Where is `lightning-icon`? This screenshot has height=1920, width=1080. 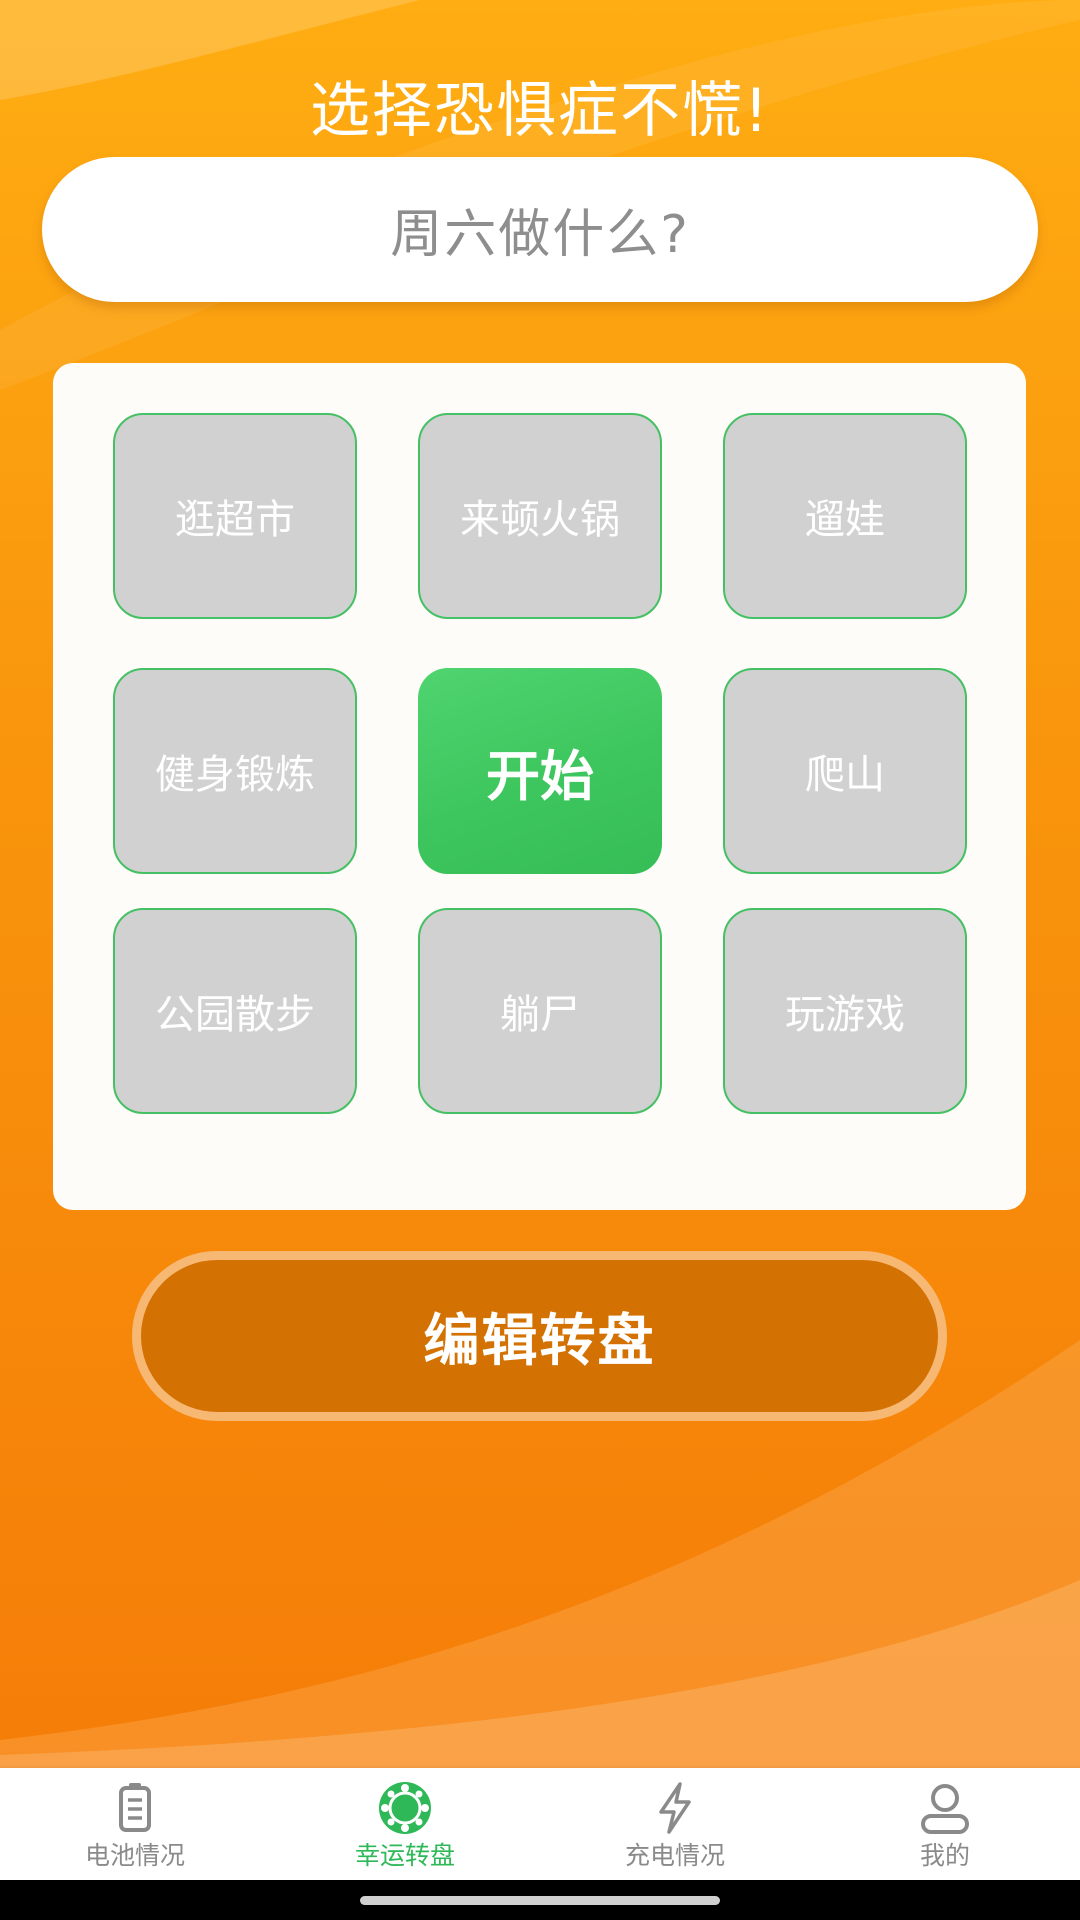
lightning-icon is located at coordinates (675, 1808).